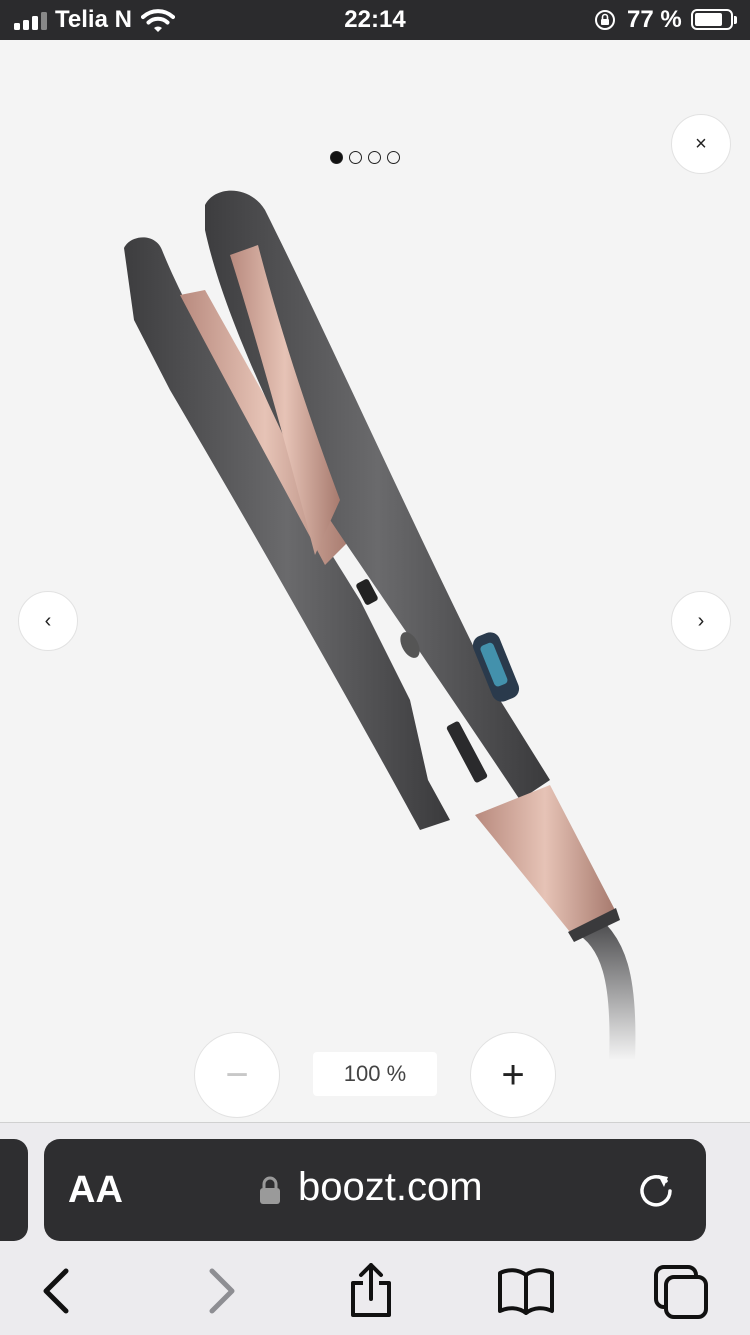 The height and width of the screenshot is (1335, 750). I want to click on next-image-button: ›, so click(701, 621).